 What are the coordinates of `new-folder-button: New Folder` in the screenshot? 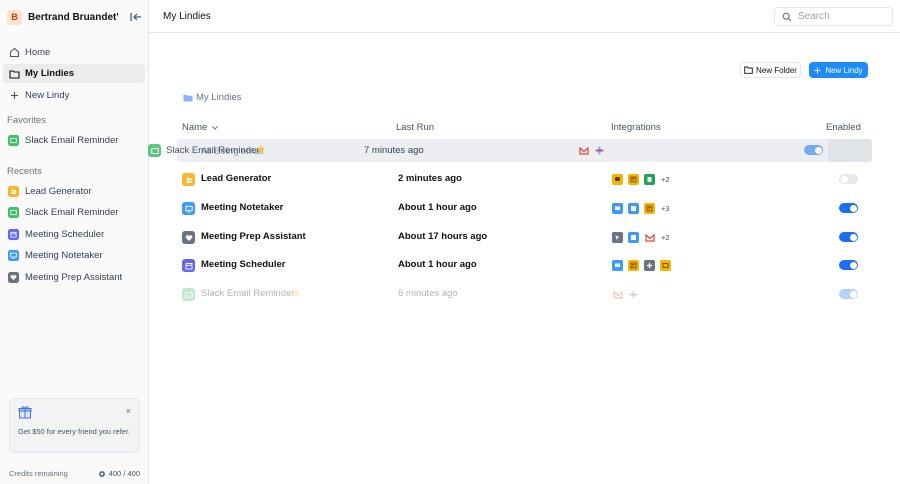 It's located at (770, 70).